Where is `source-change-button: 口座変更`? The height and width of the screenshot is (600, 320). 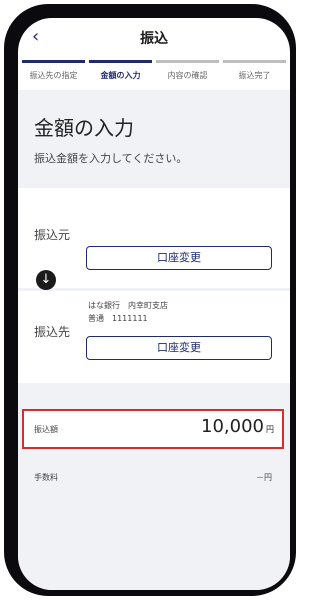 source-change-button: 口座変更 is located at coordinates (179, 258).